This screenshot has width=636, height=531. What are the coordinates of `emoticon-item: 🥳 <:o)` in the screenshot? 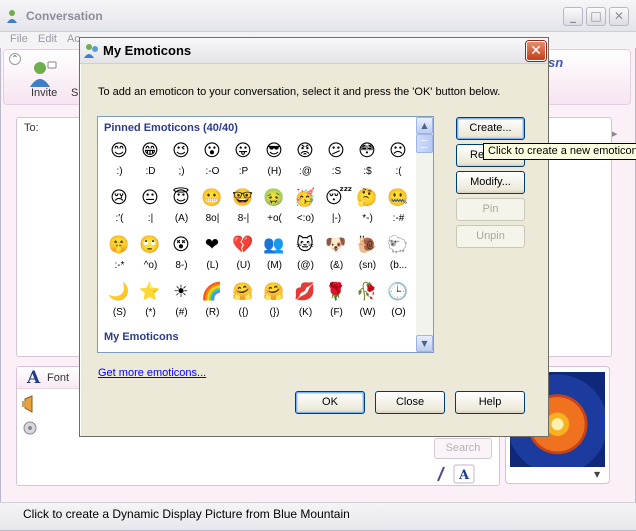 It's located at (305, 208).